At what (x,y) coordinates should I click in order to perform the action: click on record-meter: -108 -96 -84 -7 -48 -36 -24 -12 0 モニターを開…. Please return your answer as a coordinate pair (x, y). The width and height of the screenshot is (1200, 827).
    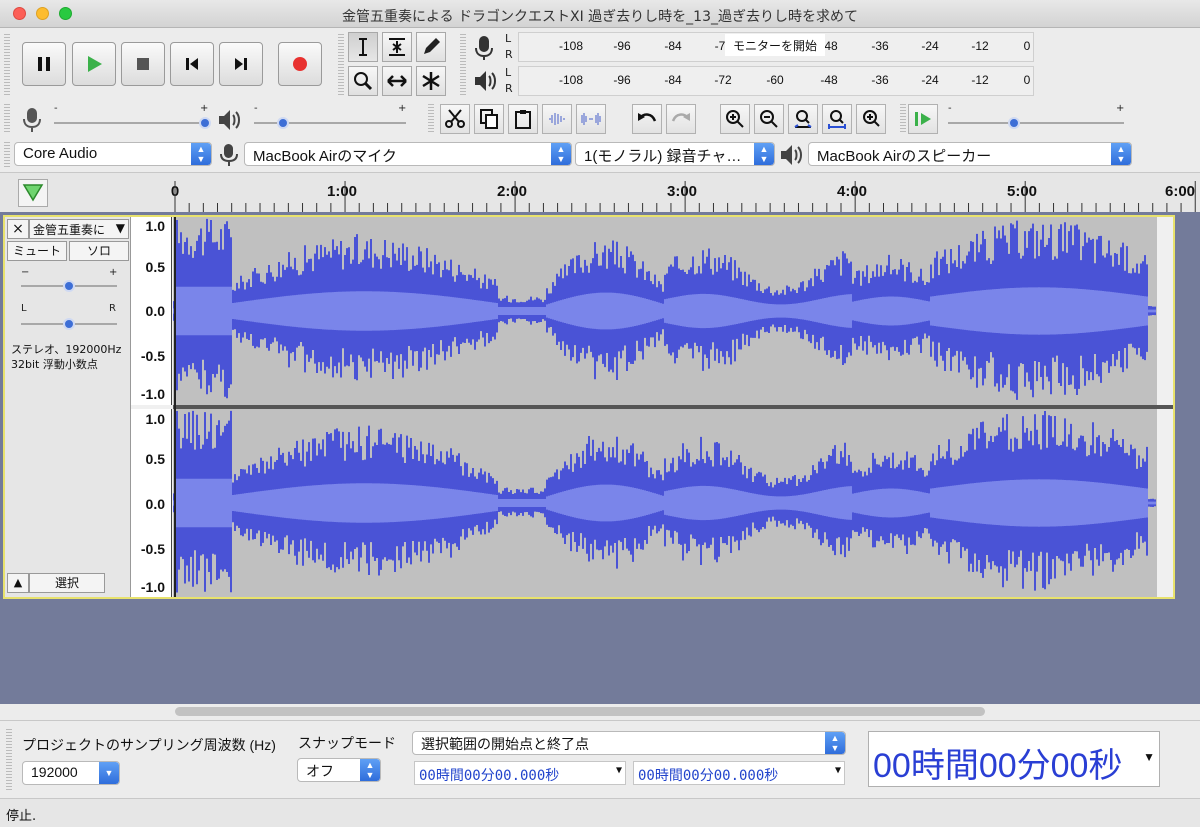
    Looking at the image, I should click on (776, 47).